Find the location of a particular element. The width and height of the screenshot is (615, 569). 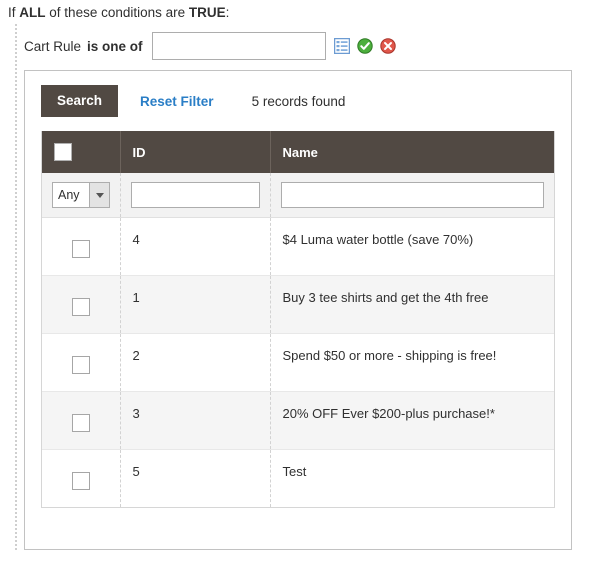

table-row: 2 Spend $50 or more - shipping is free! is located at coordinates (298, 362).